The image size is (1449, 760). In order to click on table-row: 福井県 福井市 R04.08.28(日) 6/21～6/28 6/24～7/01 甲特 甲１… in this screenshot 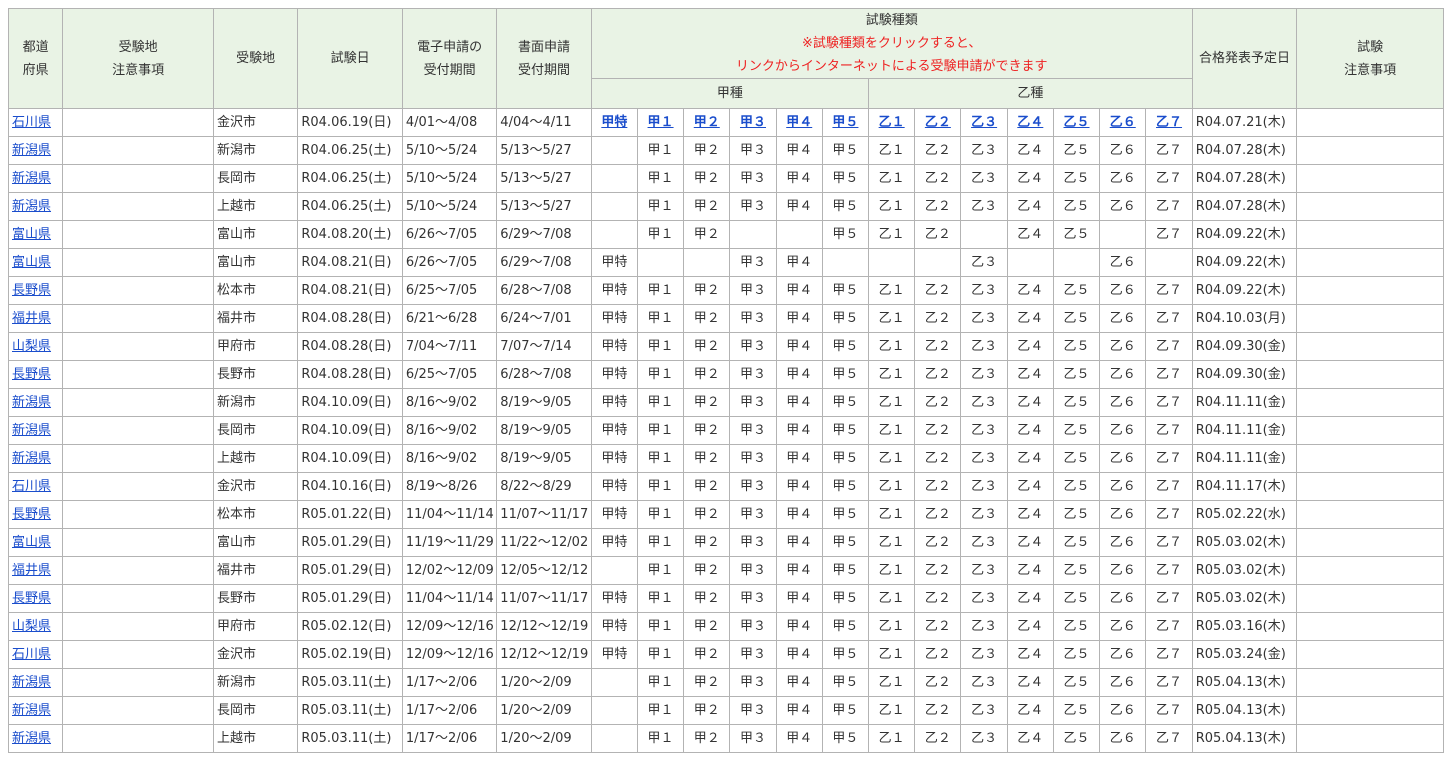, I will do `click(725, 318)`.